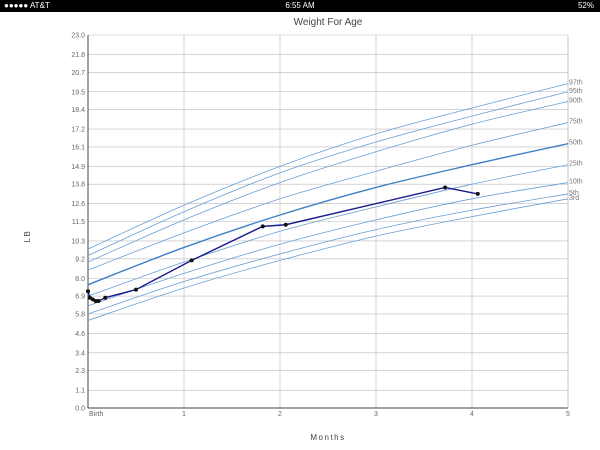 The width and height of the screenshot is (600, 450). What do you see at coordinates (568, 414) in the screenshot?
I see `x-tick-label: 5` at bounding box center [568, 414].